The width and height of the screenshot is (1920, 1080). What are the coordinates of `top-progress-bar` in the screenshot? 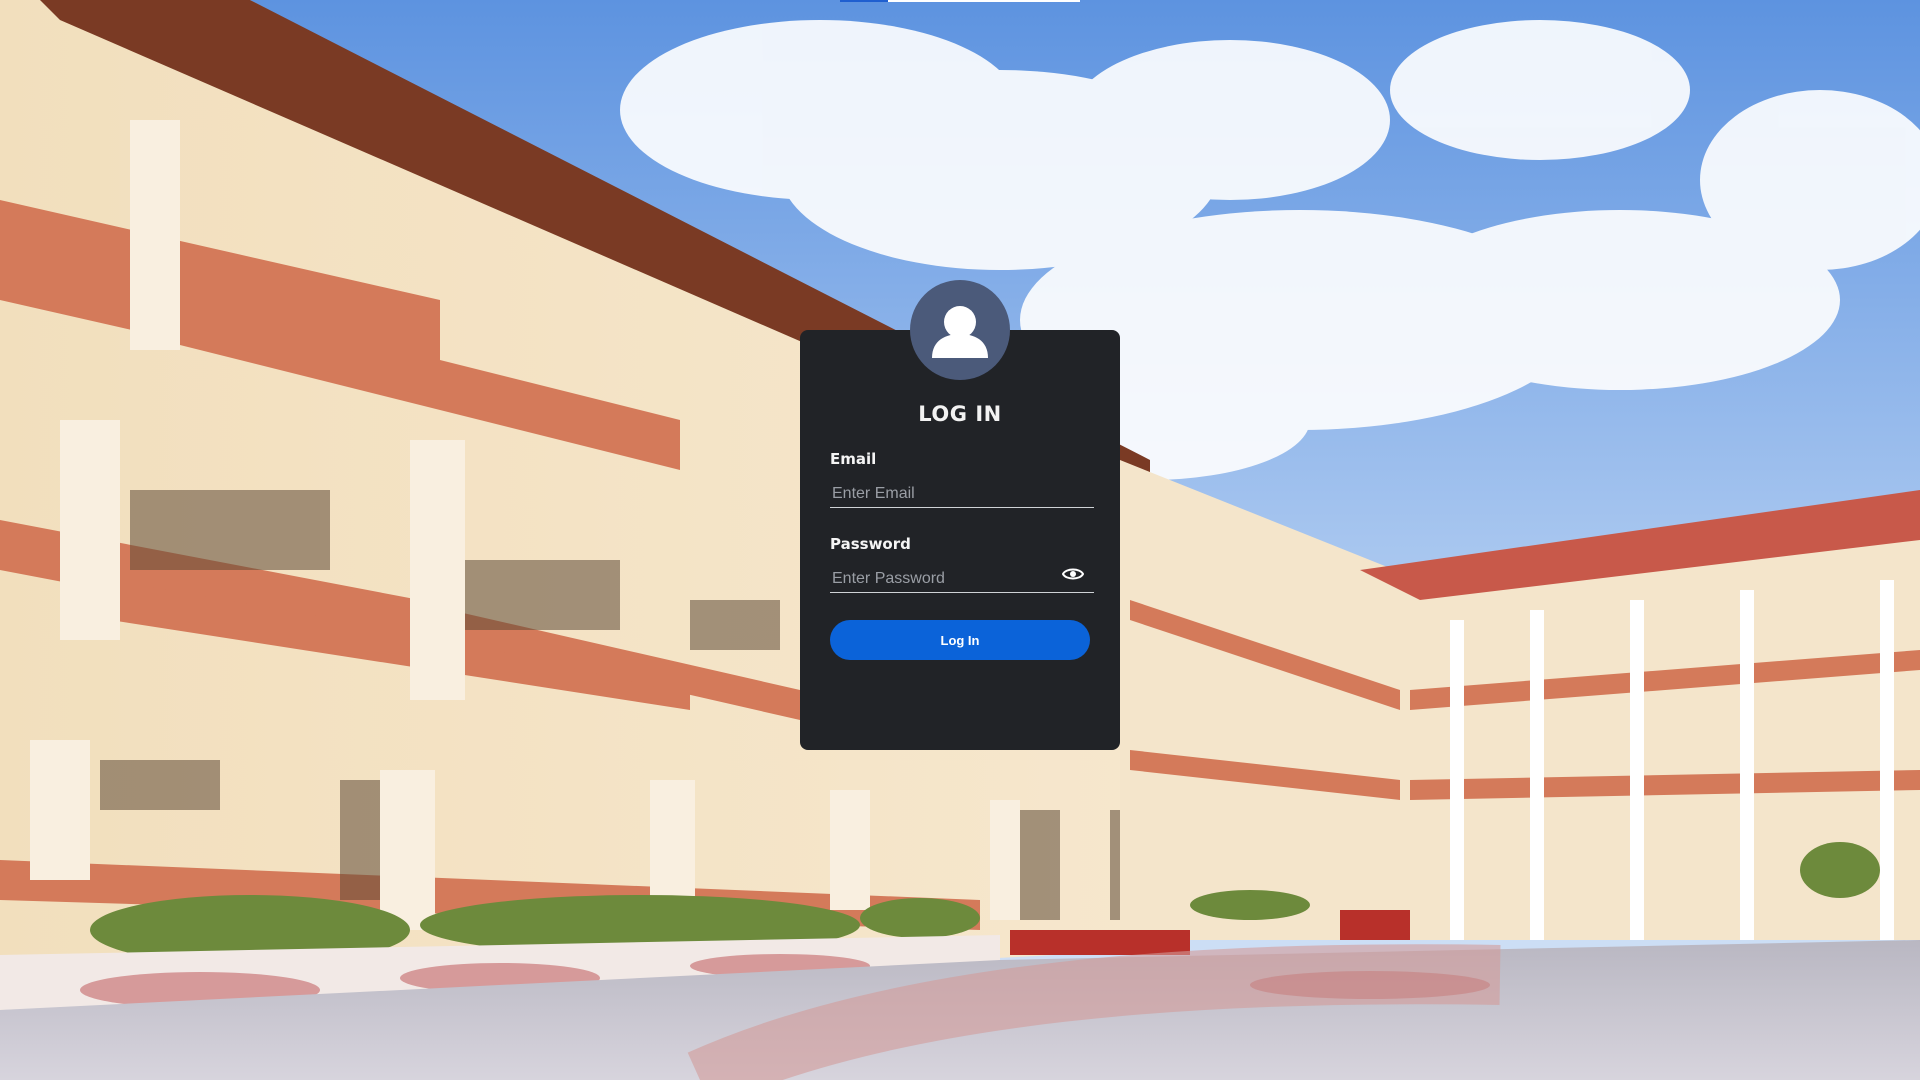 It's located at (960, 1).